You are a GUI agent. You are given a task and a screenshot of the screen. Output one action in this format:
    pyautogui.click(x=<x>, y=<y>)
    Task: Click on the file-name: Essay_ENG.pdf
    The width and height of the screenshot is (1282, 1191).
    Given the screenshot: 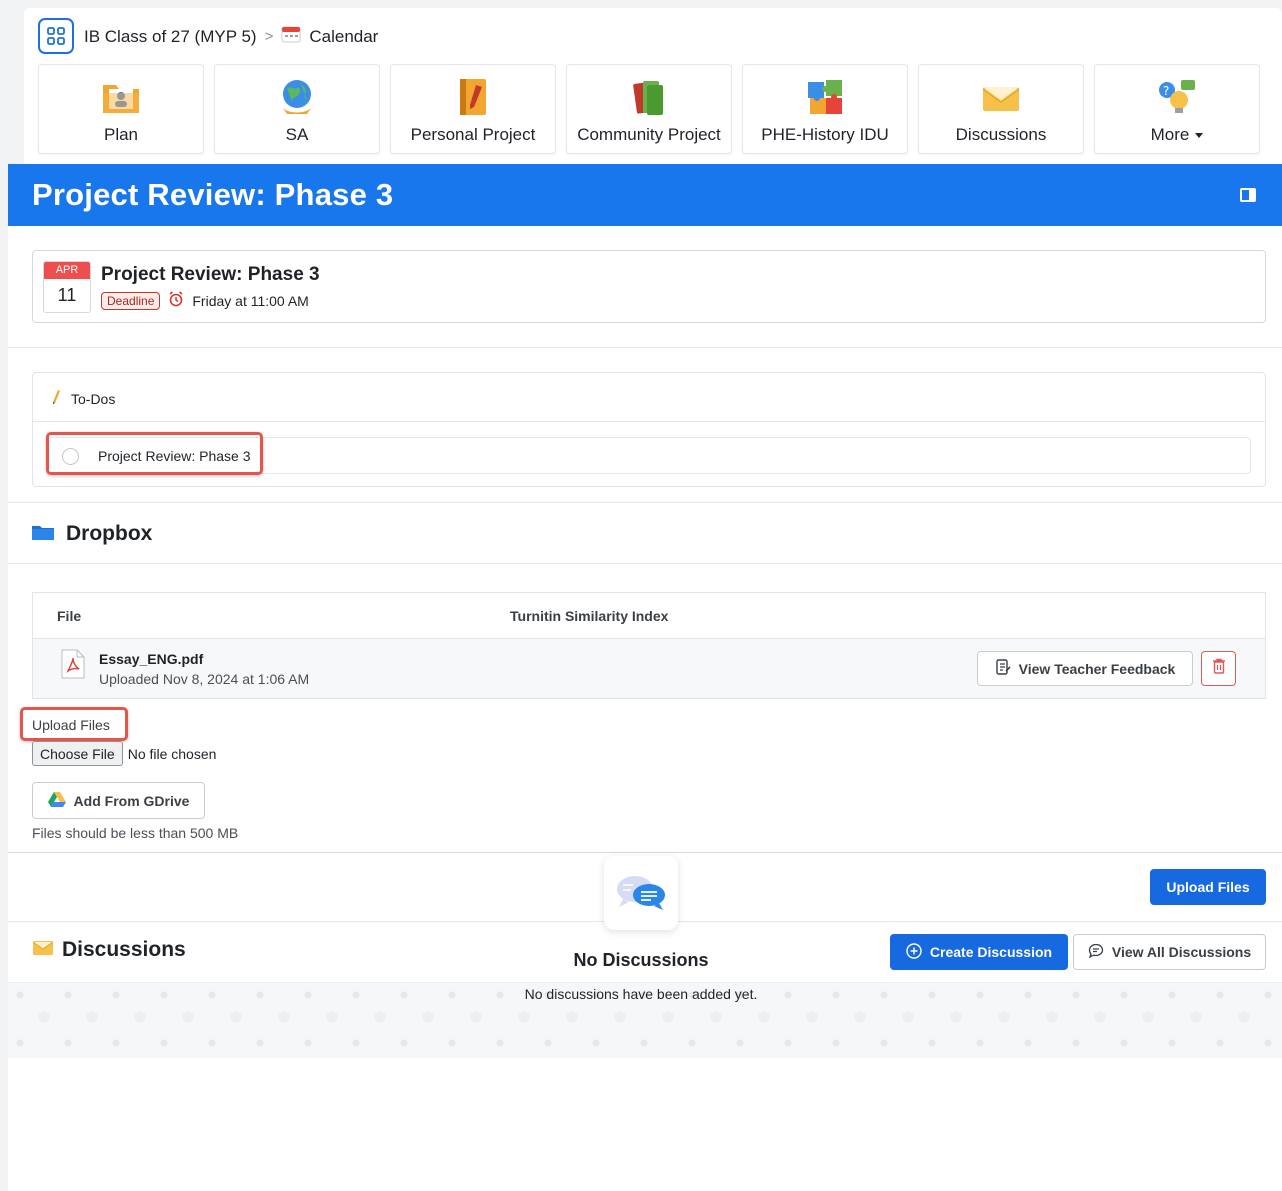 What is the action you would take?
    pyautogui.click(x=151, y=659)
    